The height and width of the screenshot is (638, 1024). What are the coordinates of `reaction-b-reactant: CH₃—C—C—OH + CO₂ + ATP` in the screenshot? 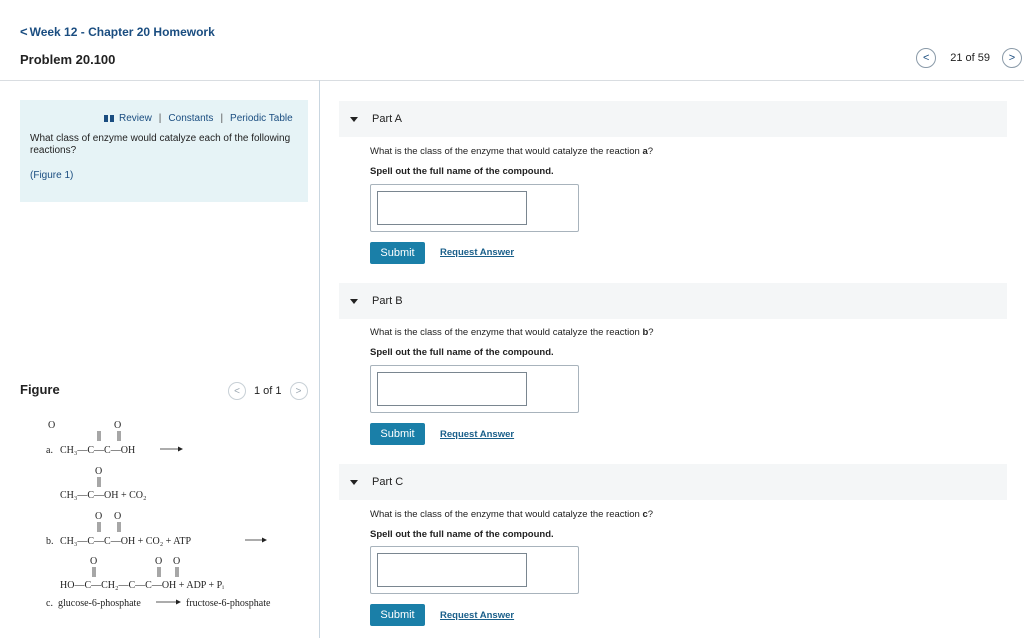 It's located at (125, 541).